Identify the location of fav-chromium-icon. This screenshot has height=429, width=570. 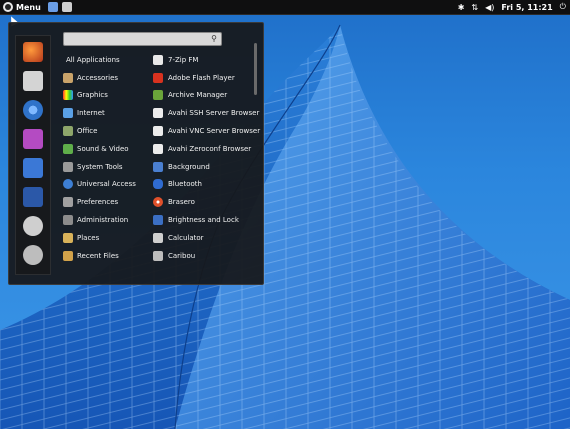
(33, 110).